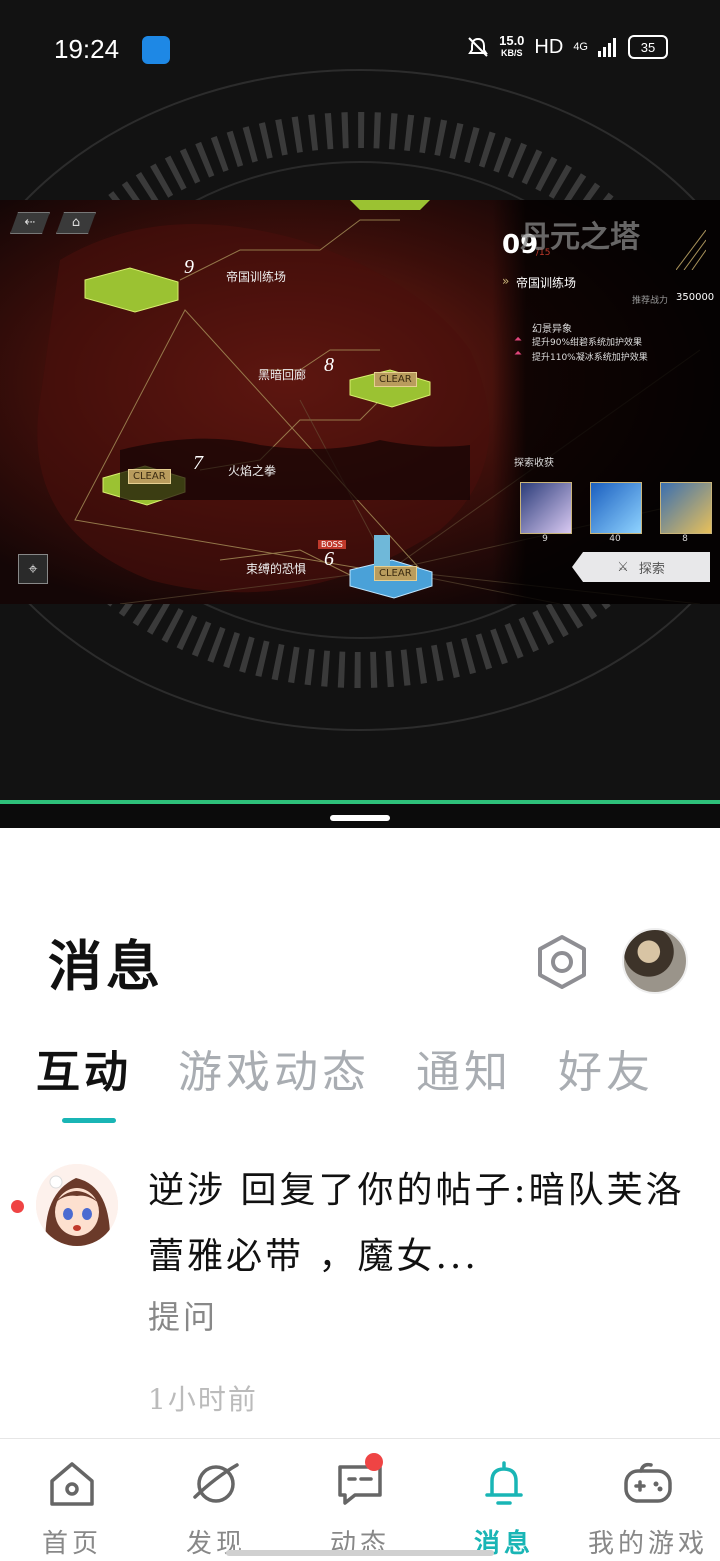 This screenshot has height=1561, width=720. What do you see at coordinates (552, 329) in the screenshot?
I see `phenomenon-title: 幻景异象` at bounding box center [552, 329].